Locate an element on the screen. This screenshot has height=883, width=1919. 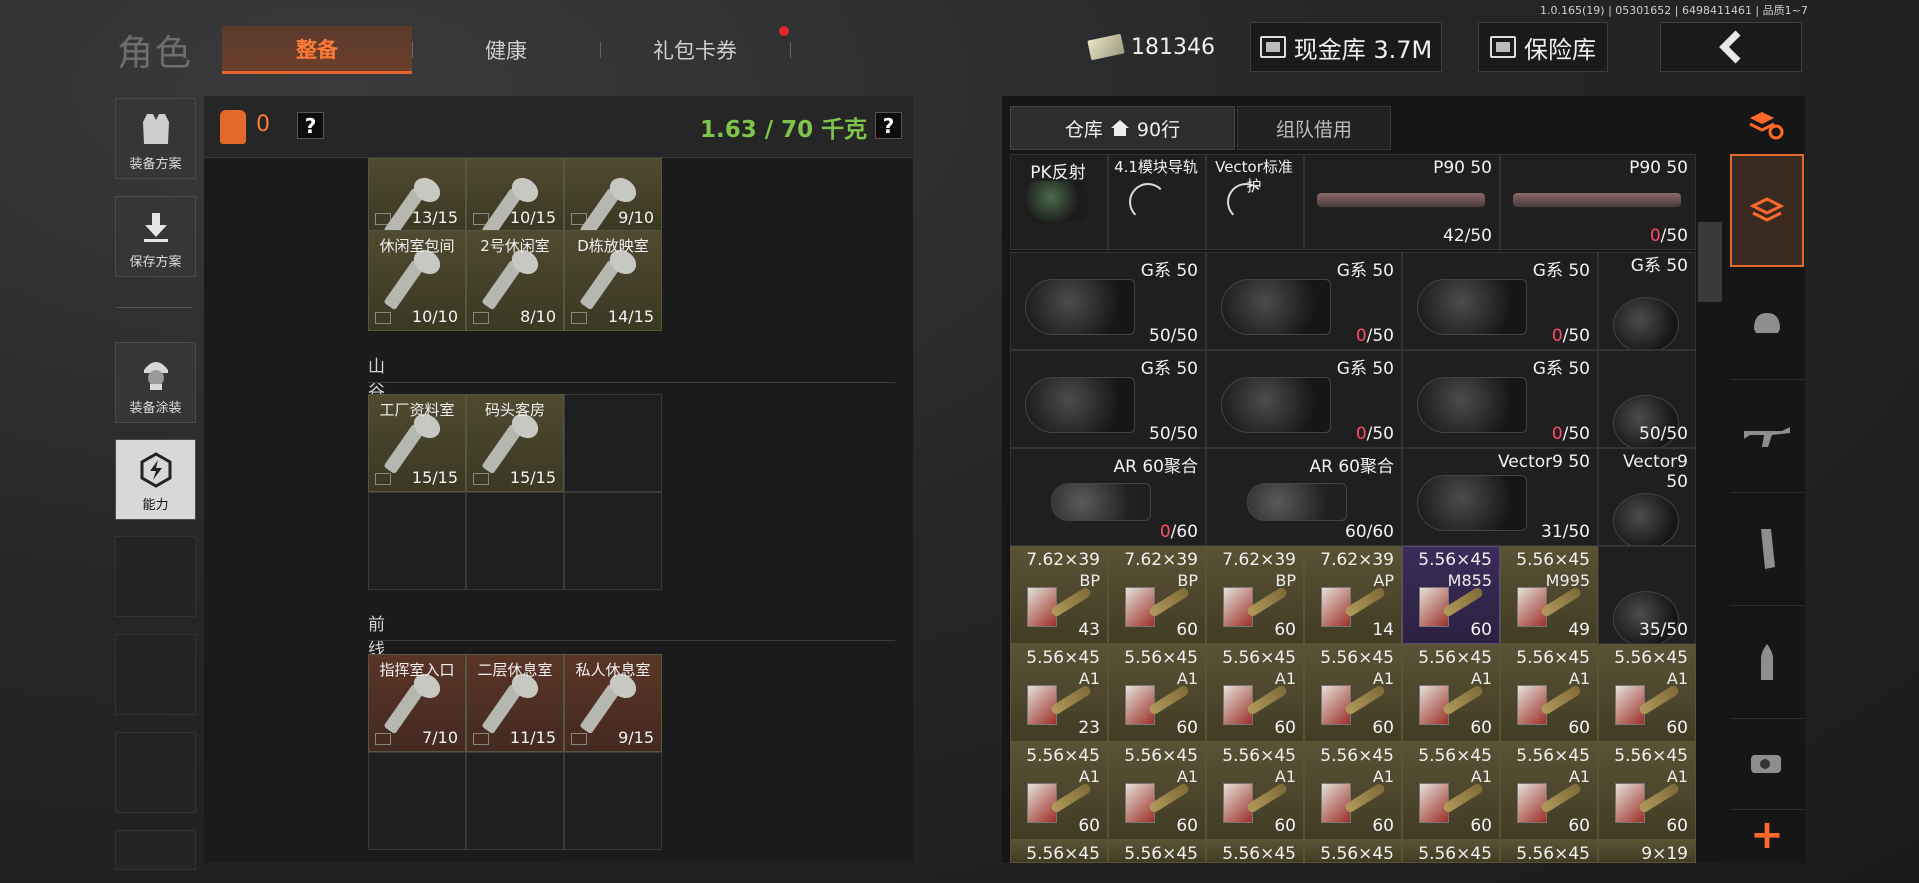
key-item: 10/15 is located at coordinates (515, 195).